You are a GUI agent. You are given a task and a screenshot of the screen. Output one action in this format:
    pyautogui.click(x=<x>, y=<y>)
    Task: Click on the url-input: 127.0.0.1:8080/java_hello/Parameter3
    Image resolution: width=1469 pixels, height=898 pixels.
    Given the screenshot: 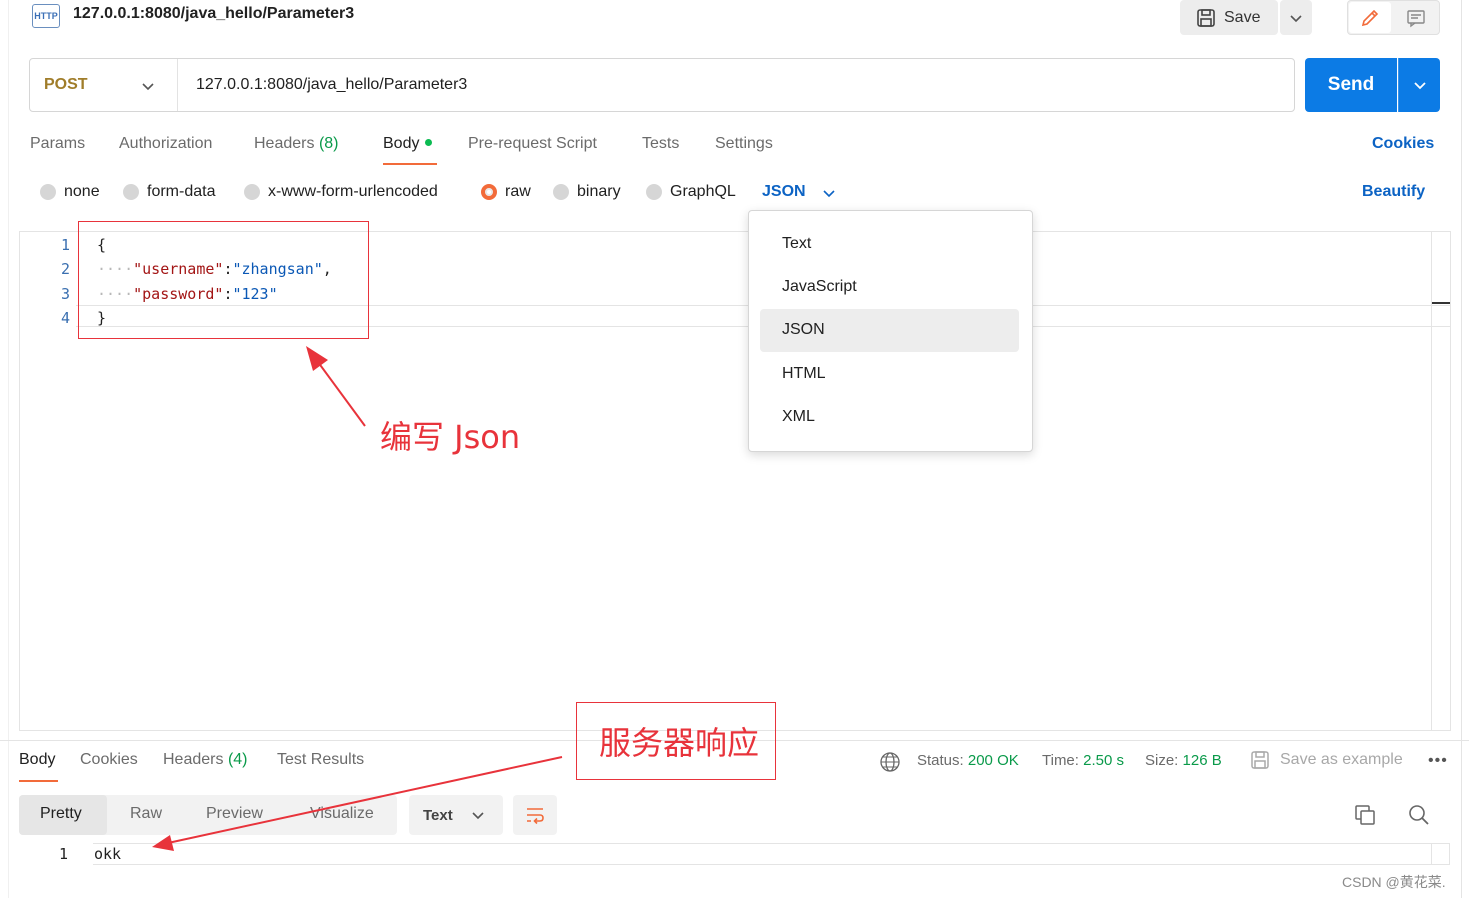 What is the action you would take?
    pyautogui.click(x=331, y=85)
    